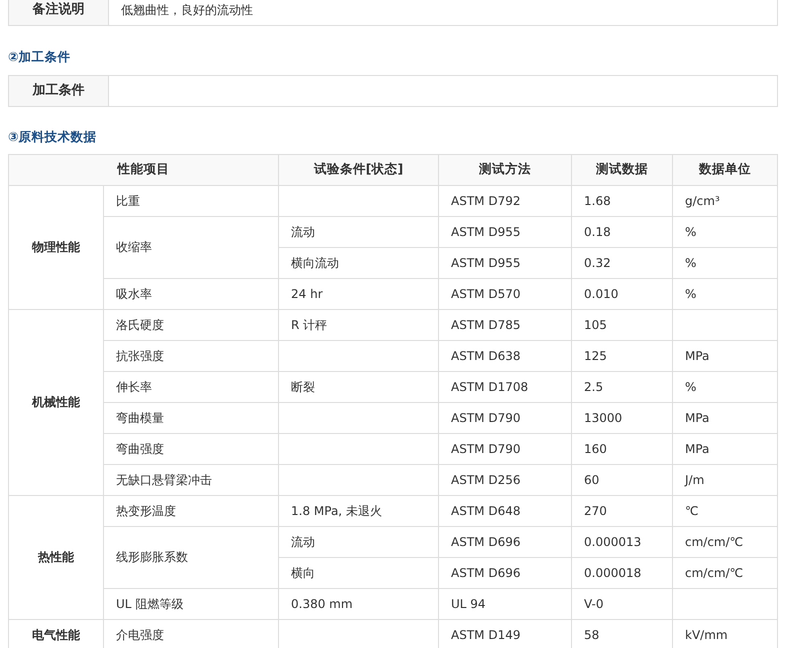 The width and height of the screenshot is (791, 648). Describe the element at coordinates (358, 386) in the screenshot. I see `table-cell: 断裂` at that location.